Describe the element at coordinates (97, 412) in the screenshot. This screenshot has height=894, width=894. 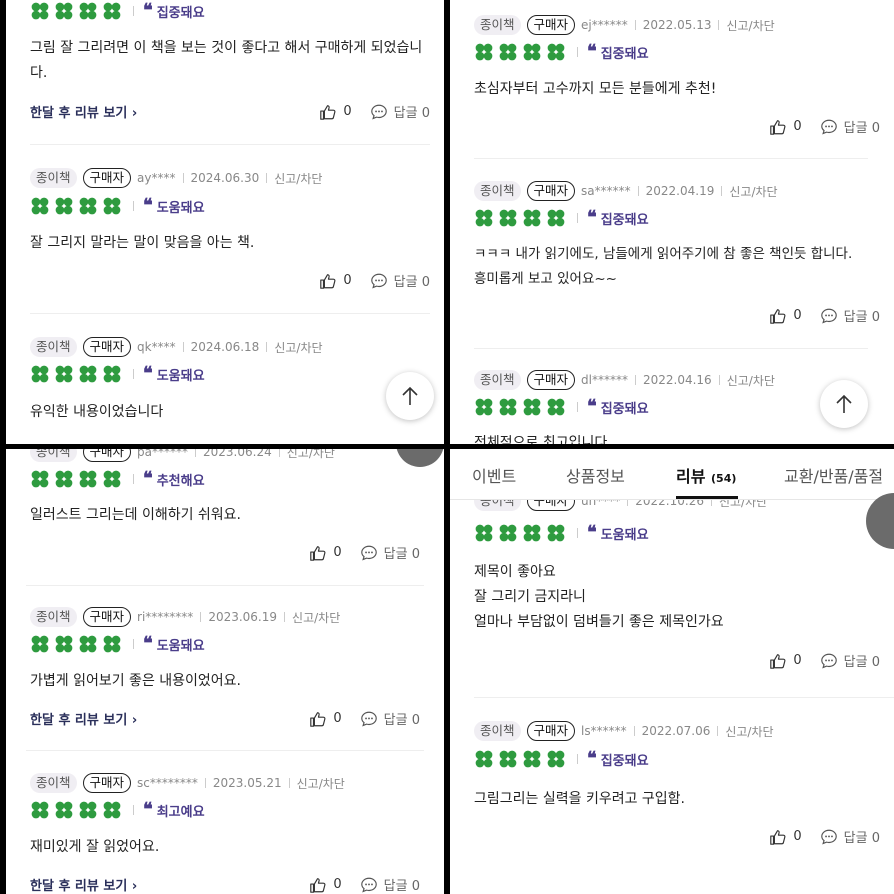
I see `review-text: 유익한 내용이었습니다` at that location.